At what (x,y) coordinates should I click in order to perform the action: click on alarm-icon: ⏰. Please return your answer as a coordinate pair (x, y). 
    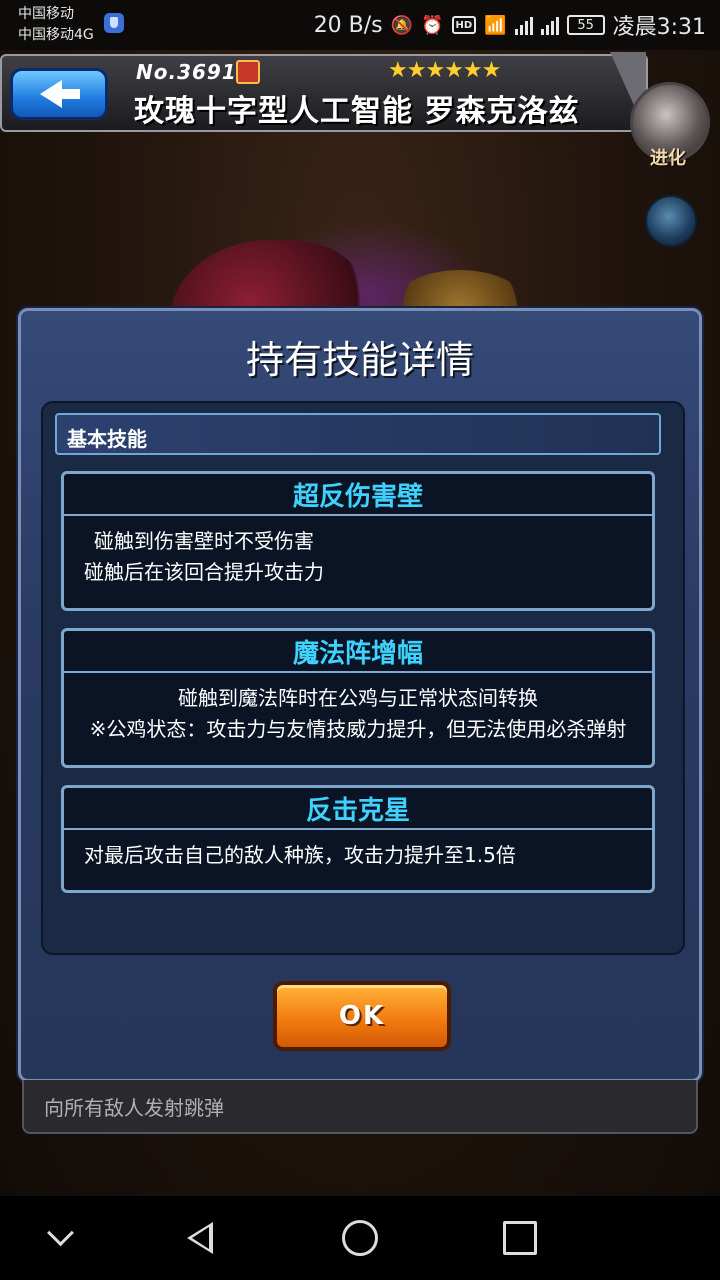
    Looking at the image, I should click on (432, 25).